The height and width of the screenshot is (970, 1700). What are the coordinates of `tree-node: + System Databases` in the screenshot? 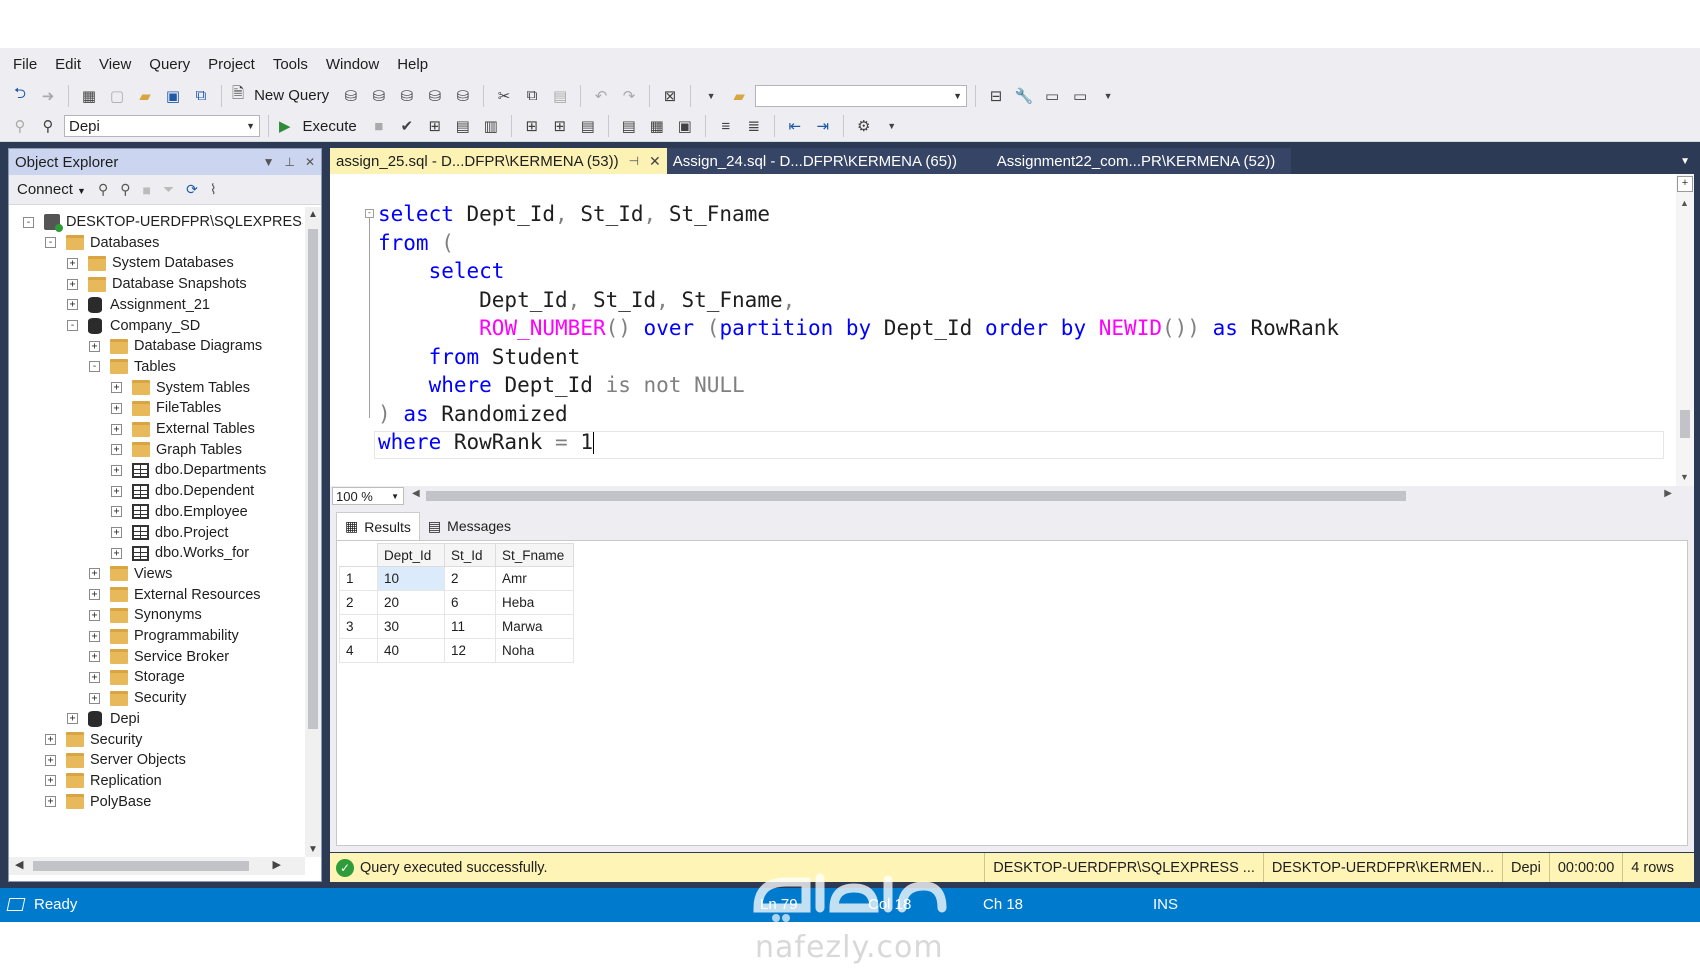 It's located at (150, 263).